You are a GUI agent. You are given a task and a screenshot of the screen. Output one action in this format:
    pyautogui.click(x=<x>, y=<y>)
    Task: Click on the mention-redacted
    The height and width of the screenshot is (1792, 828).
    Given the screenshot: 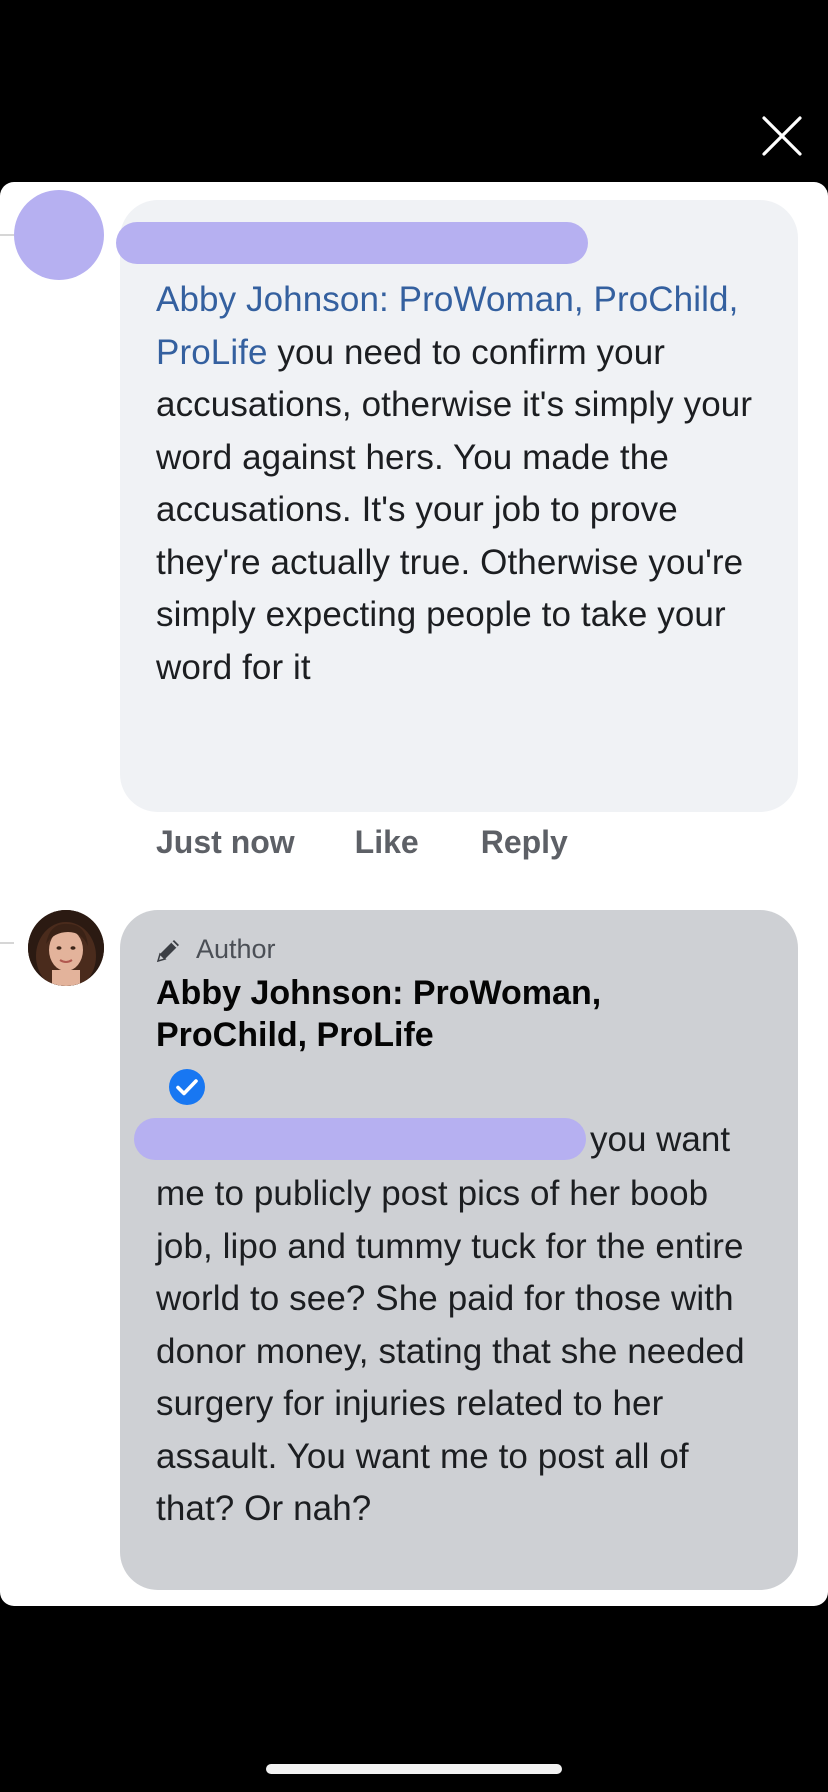 What is the action you would take?
    pyautogui.click(x=360, y=1139)
    